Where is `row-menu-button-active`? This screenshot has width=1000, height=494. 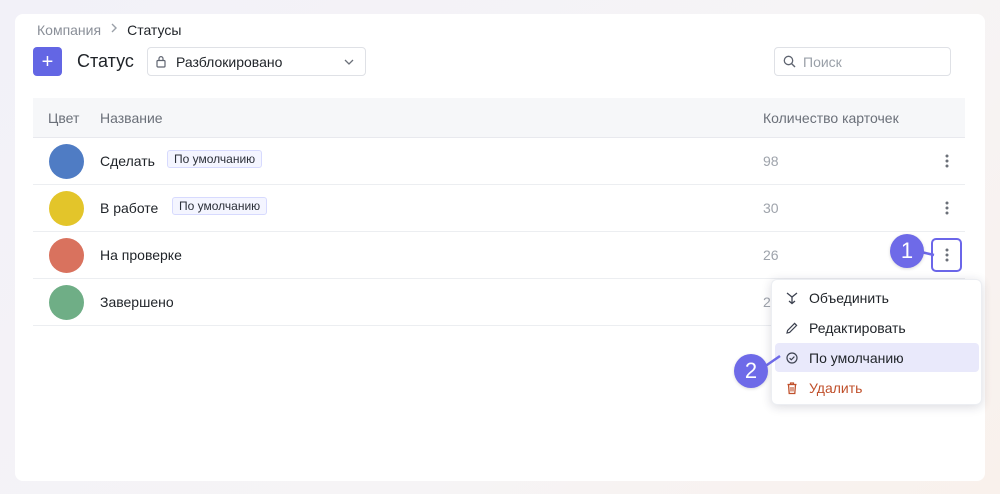
row-menu-button-active is located at coordinates (946, 255).